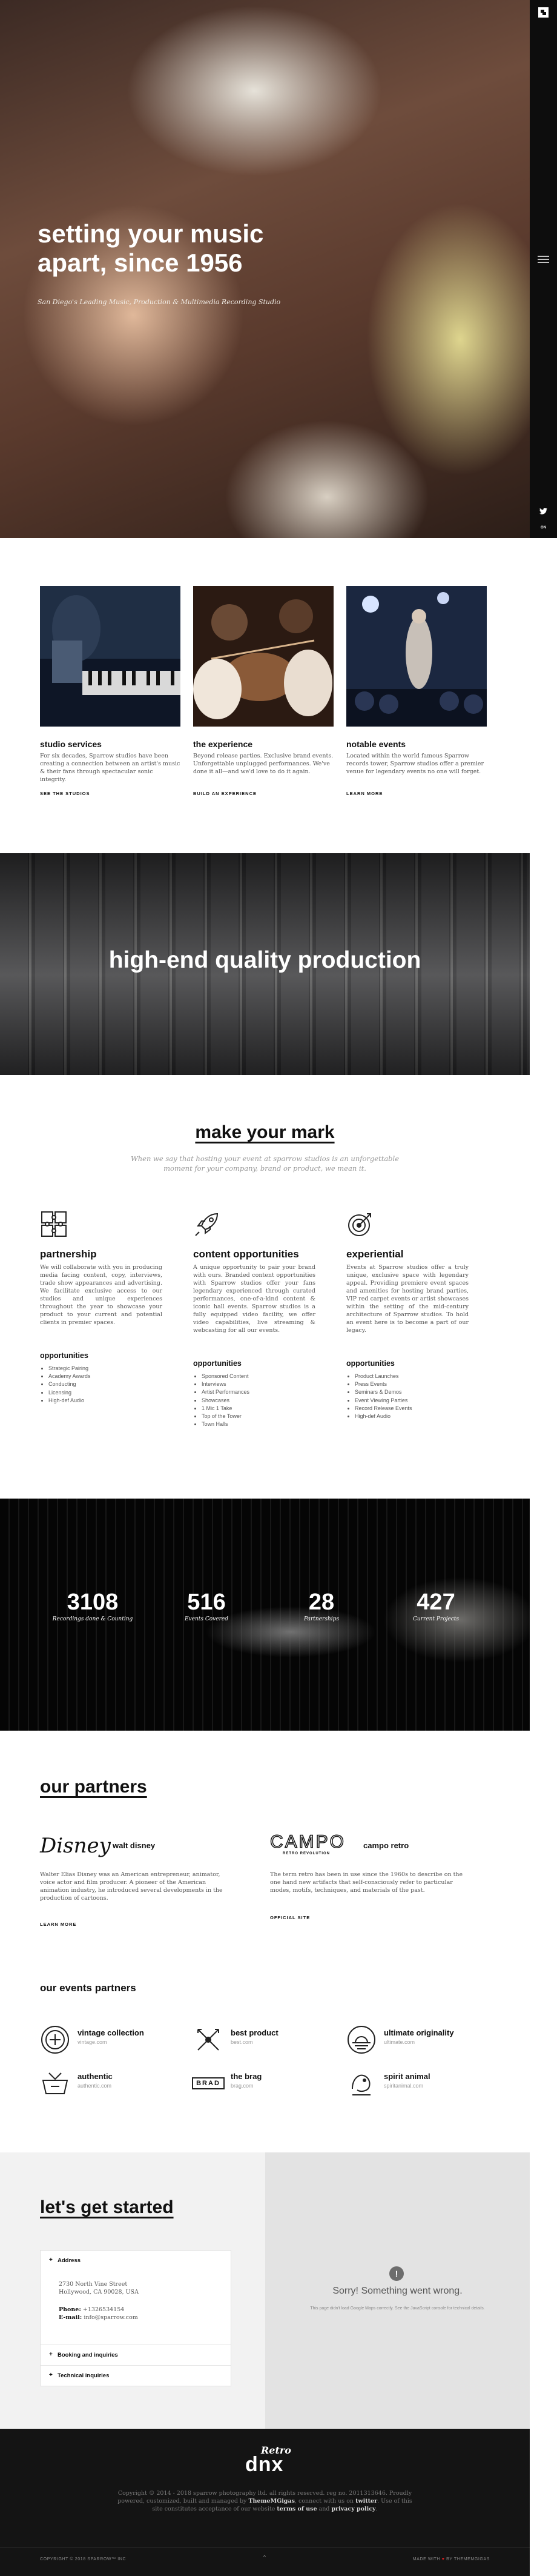 The height and width of the screenshot is (2576, 557). I want to click on footer-privacy-link: privacy policy, so click(354, 2509).